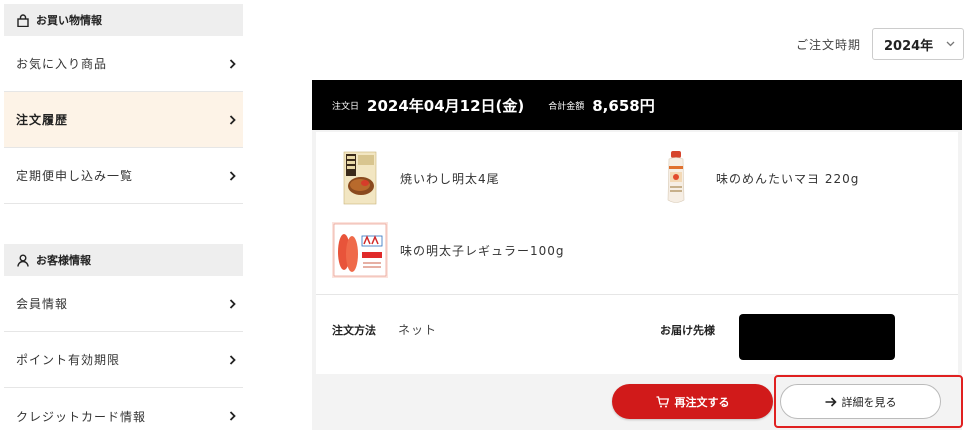 The image size is (971, 444). Describe the element at coordinates (950, 44) in the screenshot. I see `chevron-down-icon` at that location.